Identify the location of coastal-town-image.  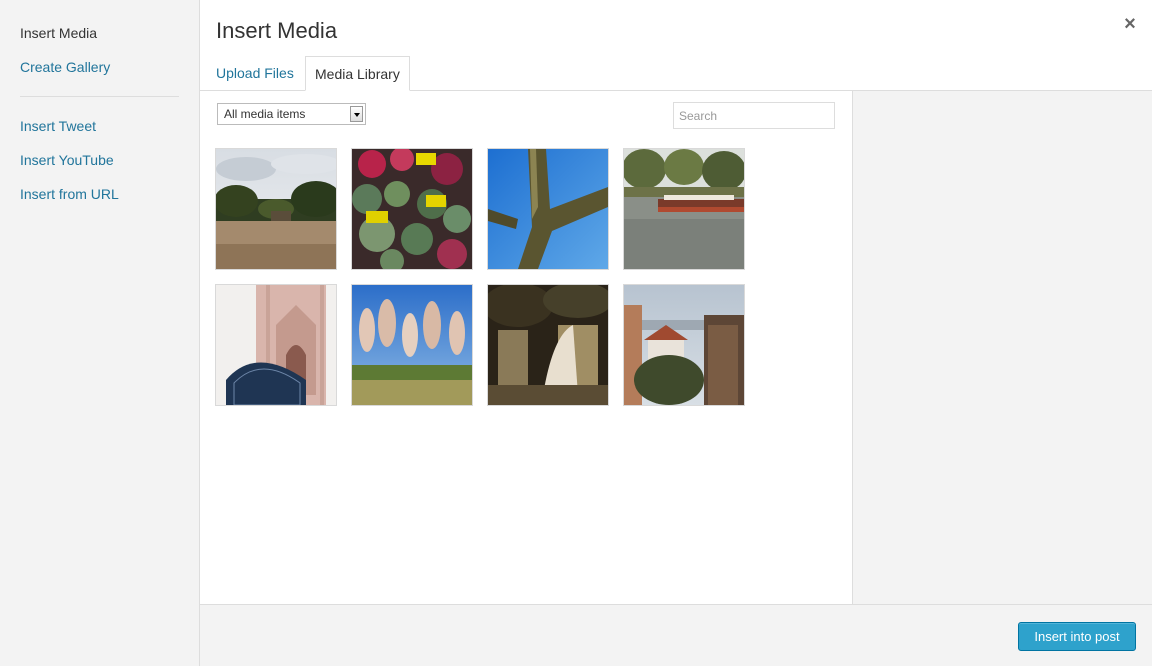
(684, 345).